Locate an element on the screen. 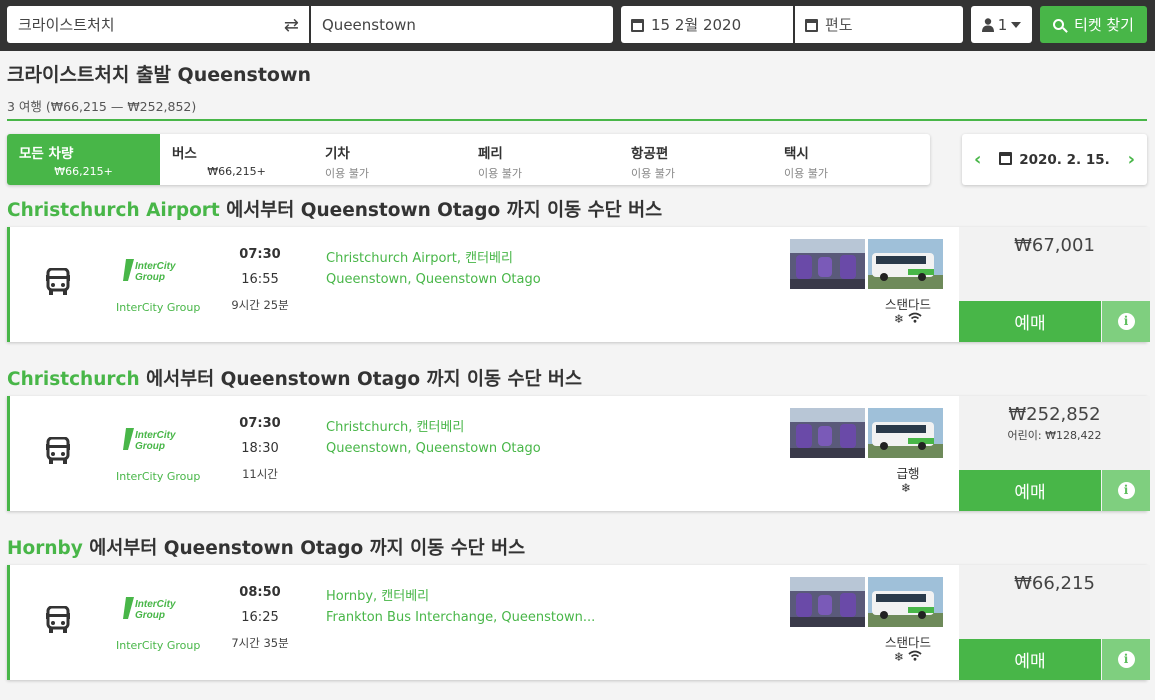 This screenshot has height=700, width=1155. trip-times: 07:30 18:30 11시간 is located at coordinates (260, 449).